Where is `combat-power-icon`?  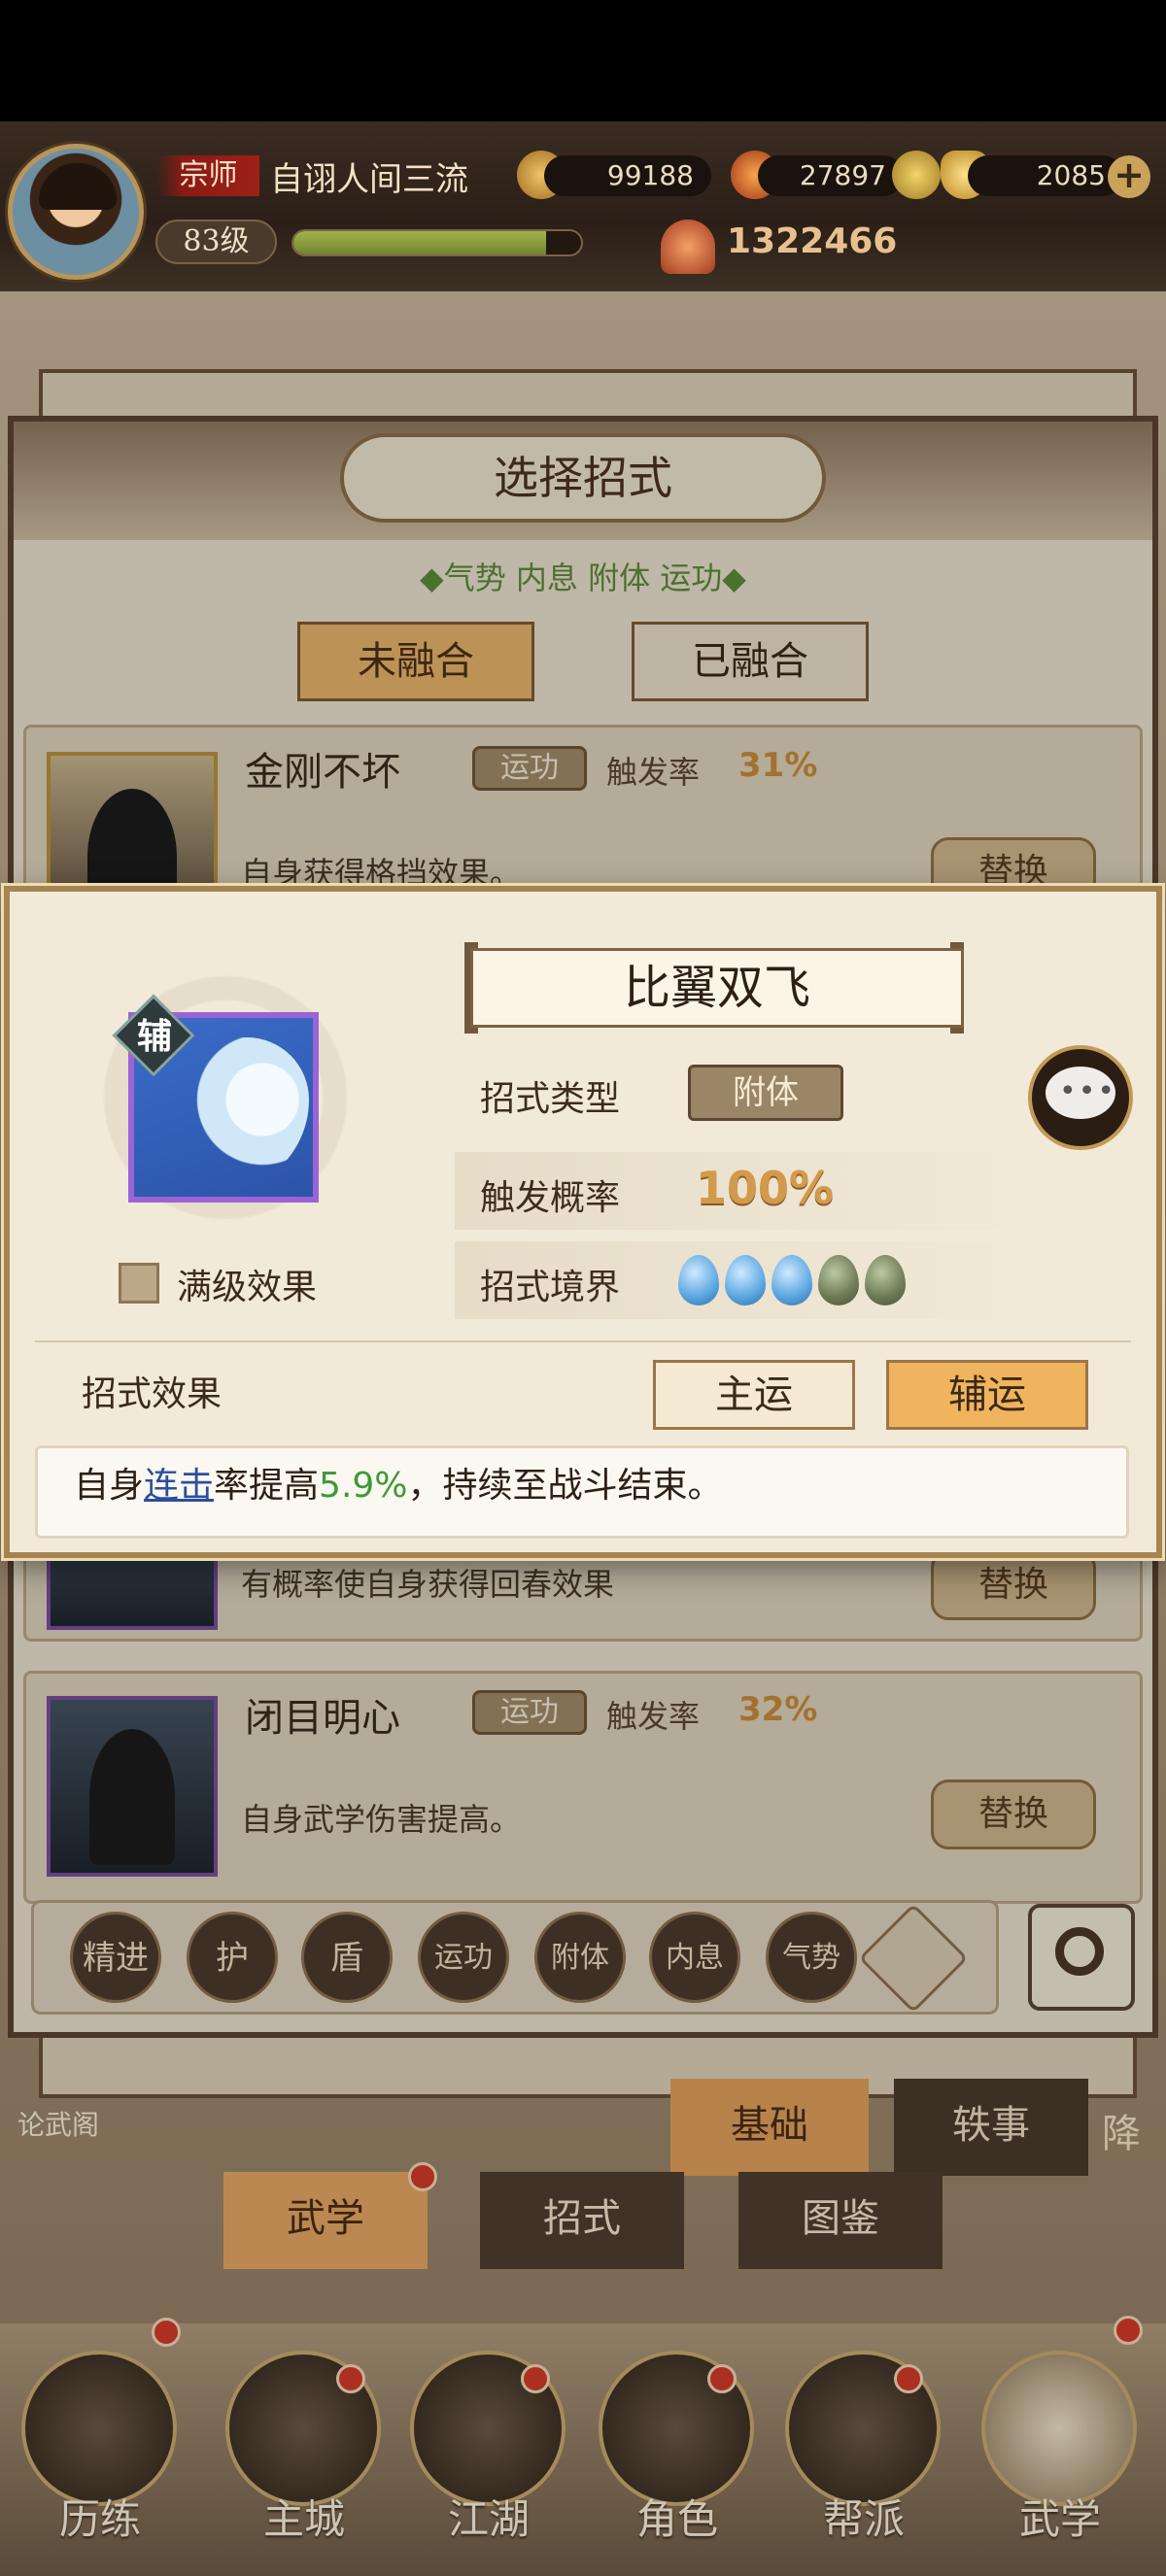 combat-power-icon is located at coordinates (688, 247).